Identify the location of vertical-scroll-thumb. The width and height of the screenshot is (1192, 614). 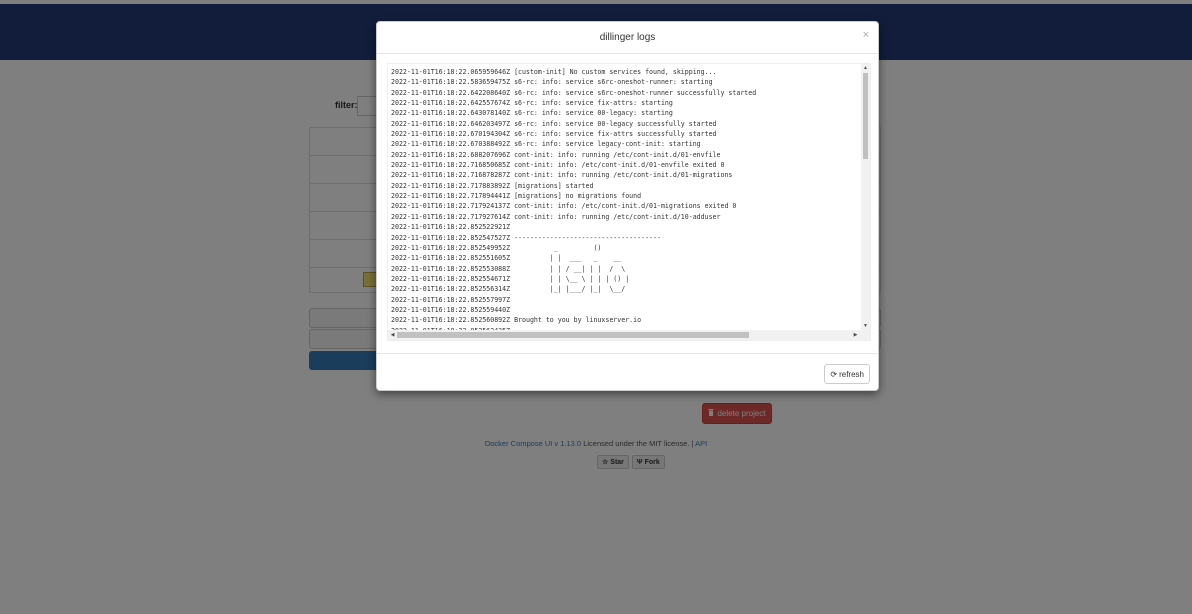
(865, 116).